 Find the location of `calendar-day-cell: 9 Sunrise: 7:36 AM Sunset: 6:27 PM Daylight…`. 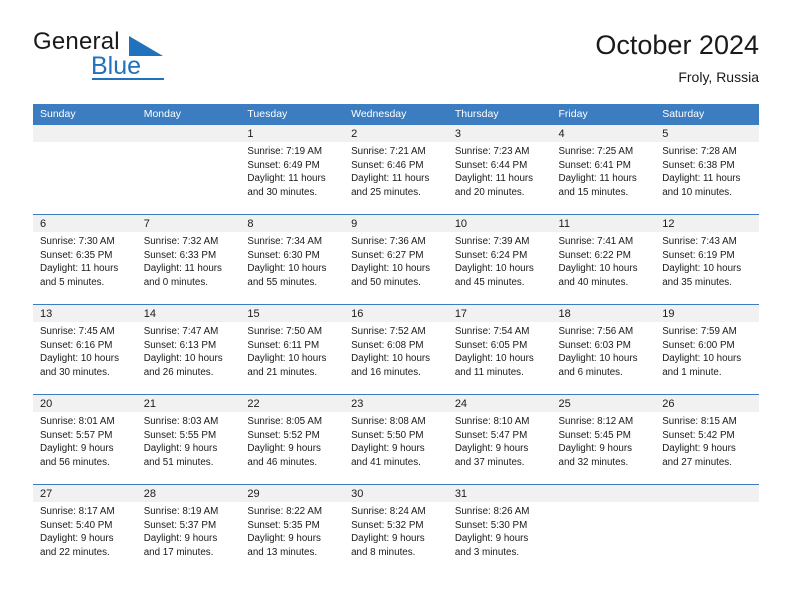

calendar-day-cell: 9 Sunrise: 7:36 AM Sunset: 6:27 PM Daylight… is located at coordinates (396, 259).